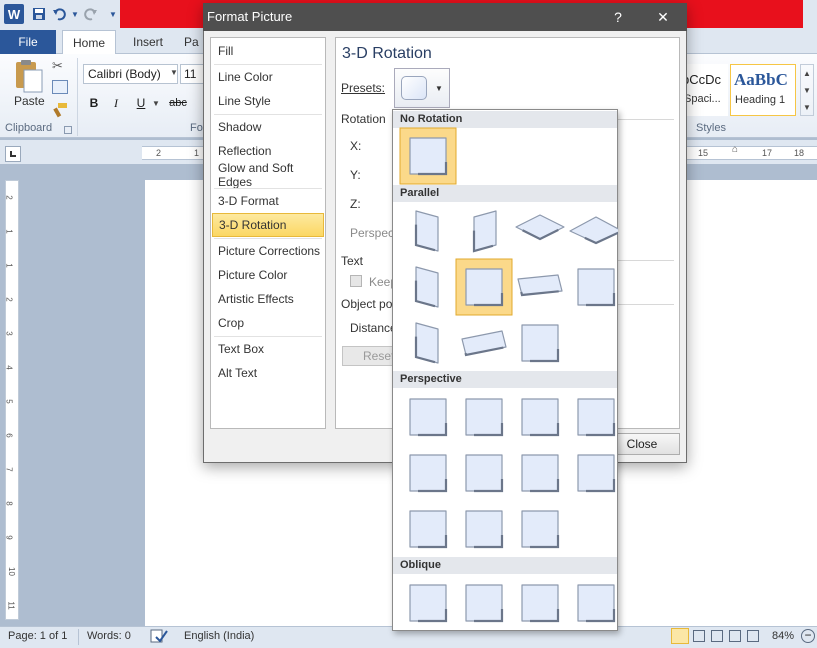 The image size is (817, 648). Describe the element at coordinates (352, 261) in the screenshot. I see `text-label: Text` at that location.